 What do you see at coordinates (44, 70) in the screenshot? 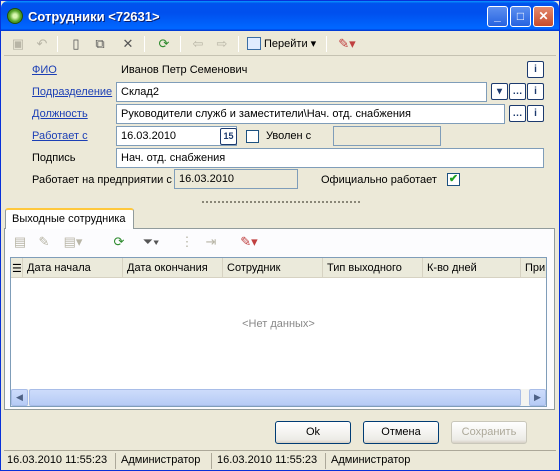
I see `fio-label: ФИО` at bounding box center [44, 70].